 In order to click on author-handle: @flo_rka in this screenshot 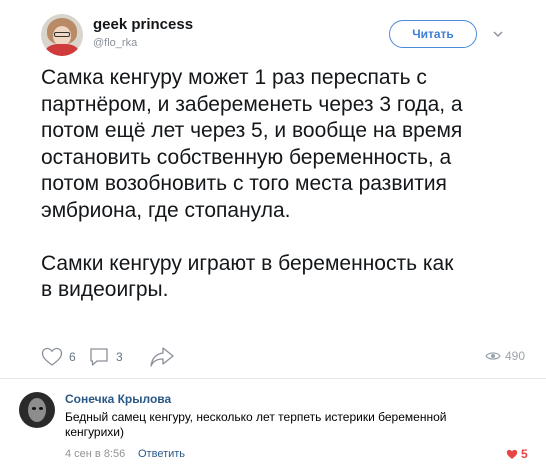, I will do `click(115, 43)`.